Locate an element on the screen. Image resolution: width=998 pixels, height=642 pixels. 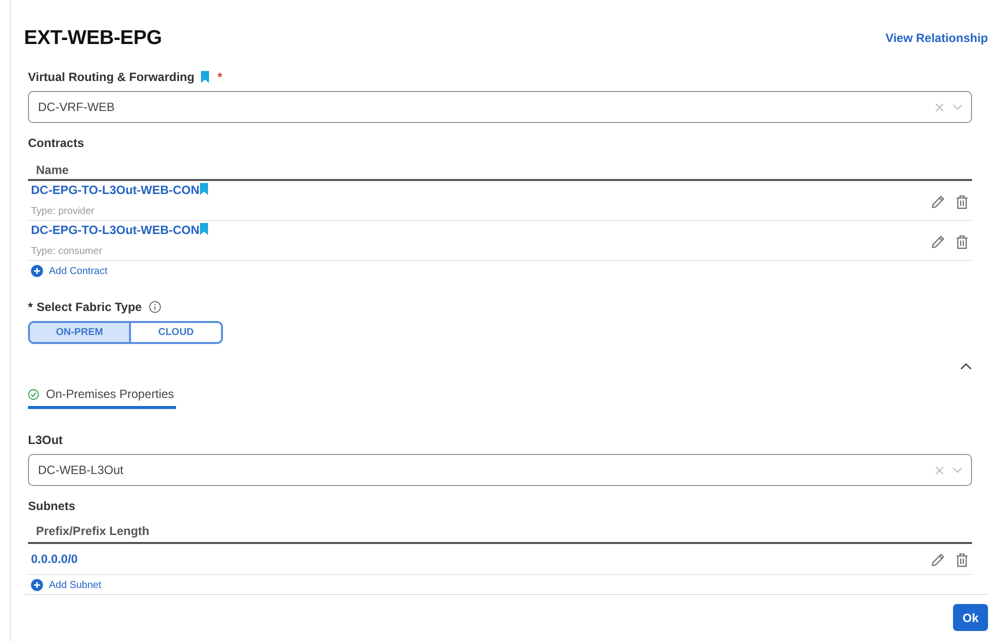
section-label: Subnets is located at coordinates (52, 506).